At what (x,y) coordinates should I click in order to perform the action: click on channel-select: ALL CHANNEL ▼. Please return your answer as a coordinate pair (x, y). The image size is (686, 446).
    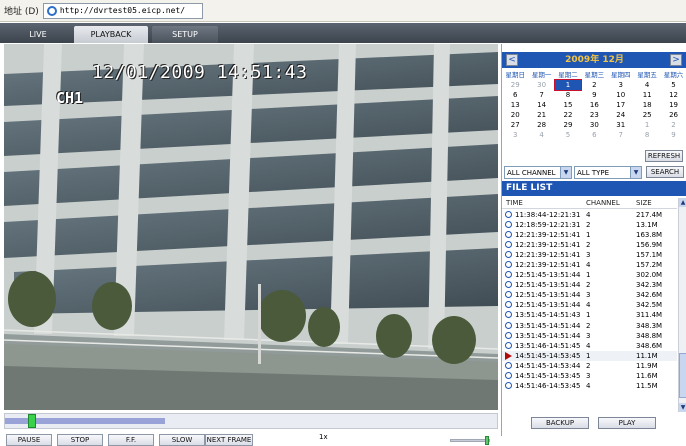
    Looking at the image, I should click on (538, 172).